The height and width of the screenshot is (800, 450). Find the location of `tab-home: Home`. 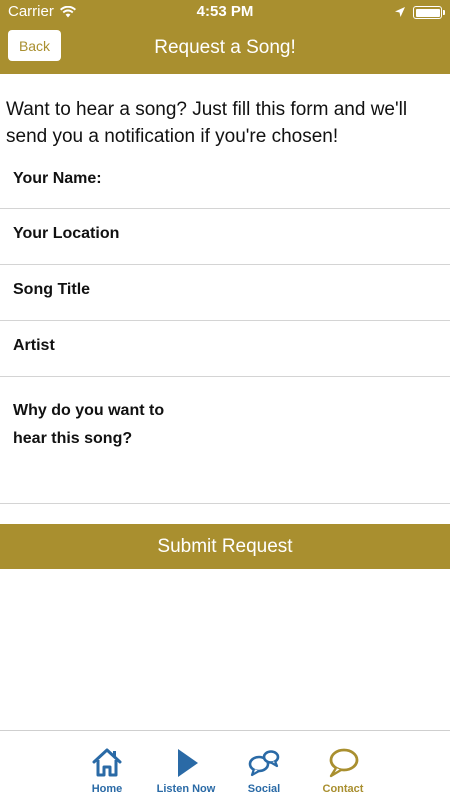

tab-home: Home is located at coordinates (107, 765).